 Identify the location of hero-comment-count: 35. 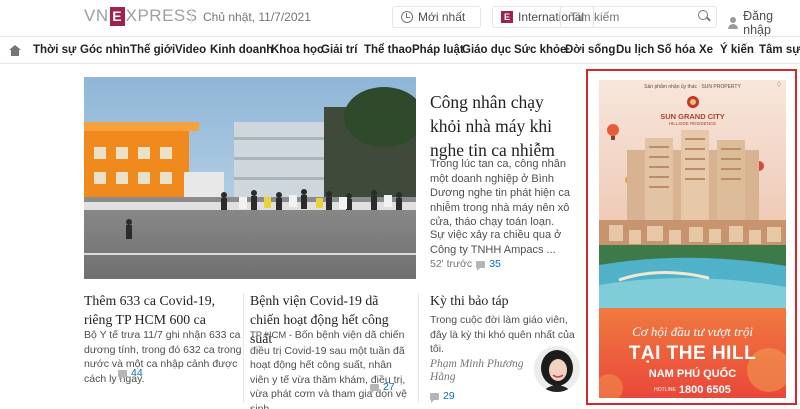
(495, 264).